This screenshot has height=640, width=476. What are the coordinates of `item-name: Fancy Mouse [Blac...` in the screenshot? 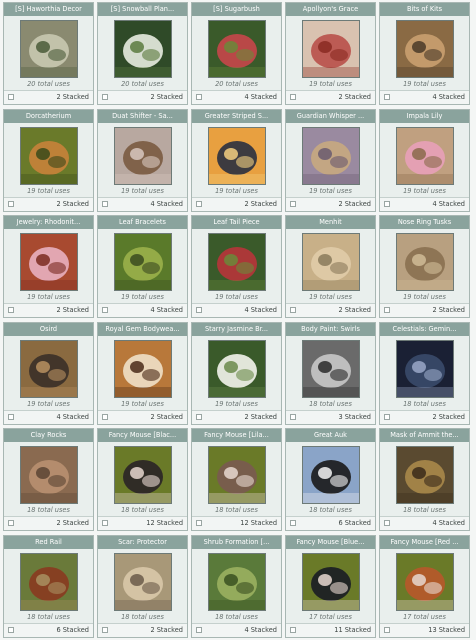 It's located at (142, 436).